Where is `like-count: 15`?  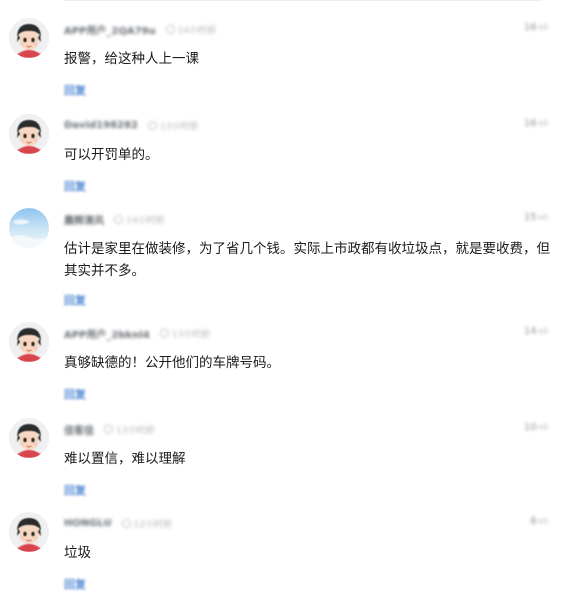 like-count: 15 is located at coordinates (530, 217).